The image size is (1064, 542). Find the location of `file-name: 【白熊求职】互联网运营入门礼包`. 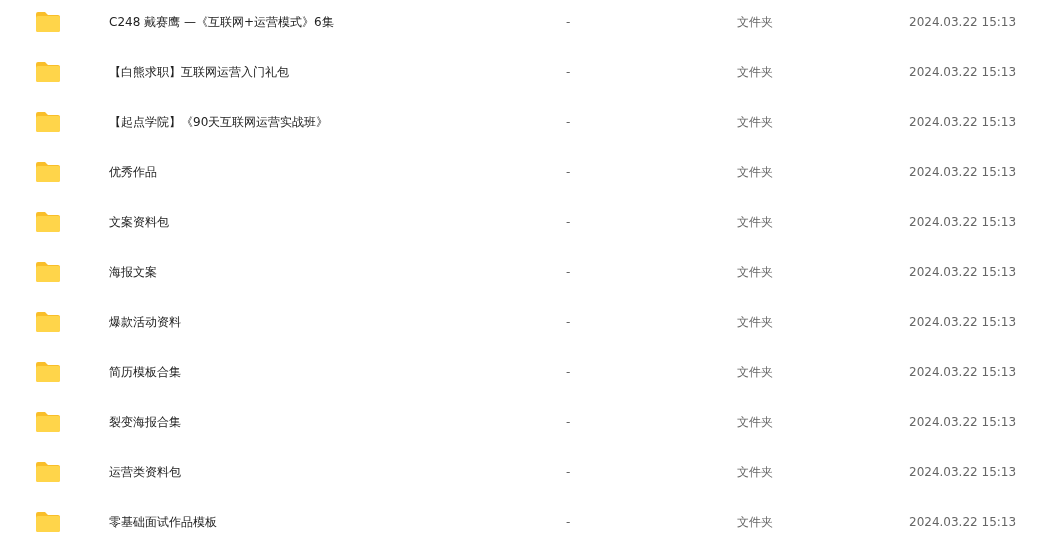

file-name: 【白熊求职】互联网运营入门礼包 is located at coordinates (199, 72).